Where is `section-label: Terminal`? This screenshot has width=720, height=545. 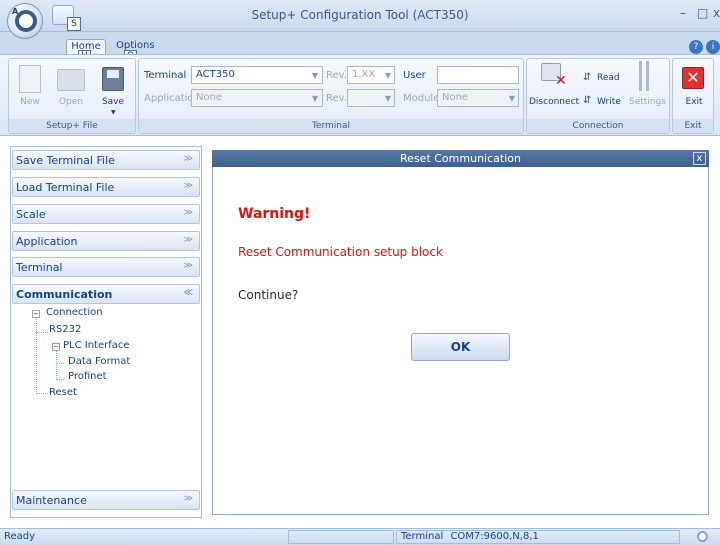 section-label: Terminal is located at coordinates (39, 267).